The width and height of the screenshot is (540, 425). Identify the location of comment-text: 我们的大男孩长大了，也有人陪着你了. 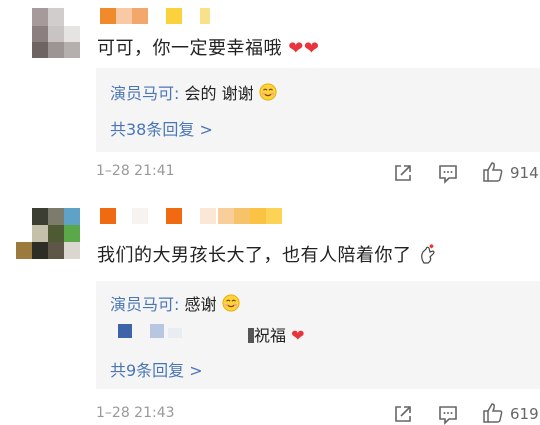
(254, 255).